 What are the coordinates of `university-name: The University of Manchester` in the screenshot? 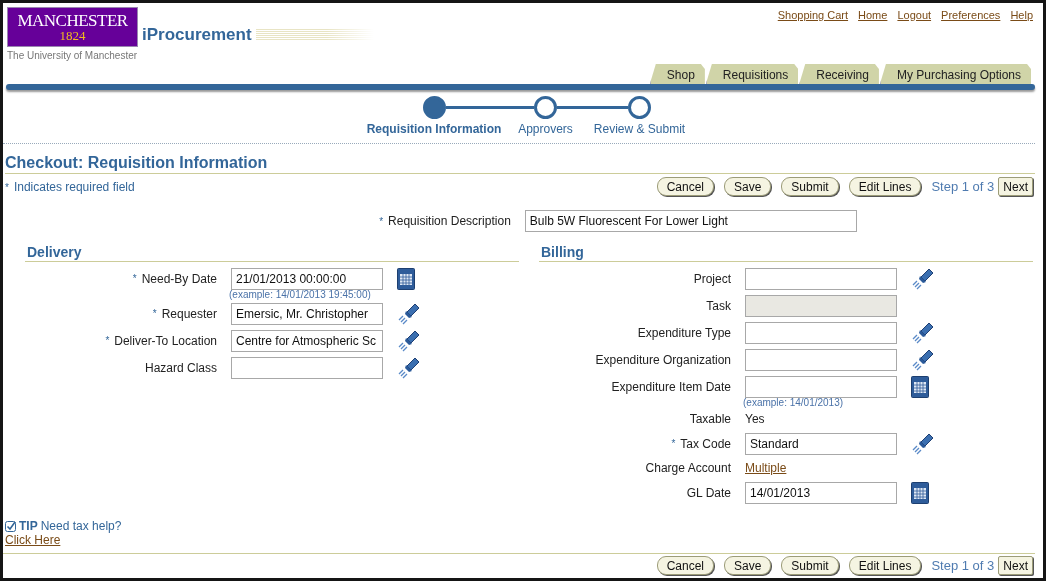 It's located at (73, 55).